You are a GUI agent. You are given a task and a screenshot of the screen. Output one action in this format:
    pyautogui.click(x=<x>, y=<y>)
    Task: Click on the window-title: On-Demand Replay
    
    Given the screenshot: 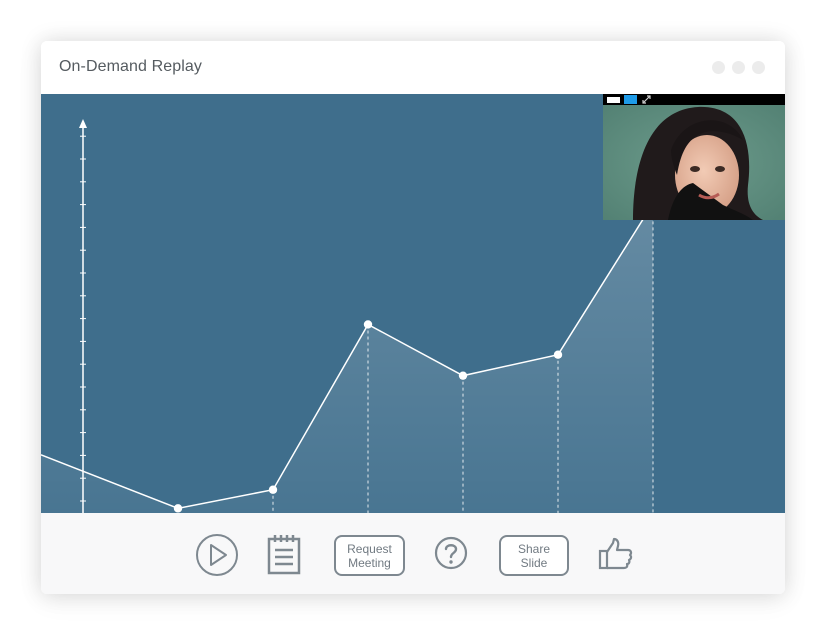 What is the action you would take?
    pyautogui.click(x=130, y=66)
    